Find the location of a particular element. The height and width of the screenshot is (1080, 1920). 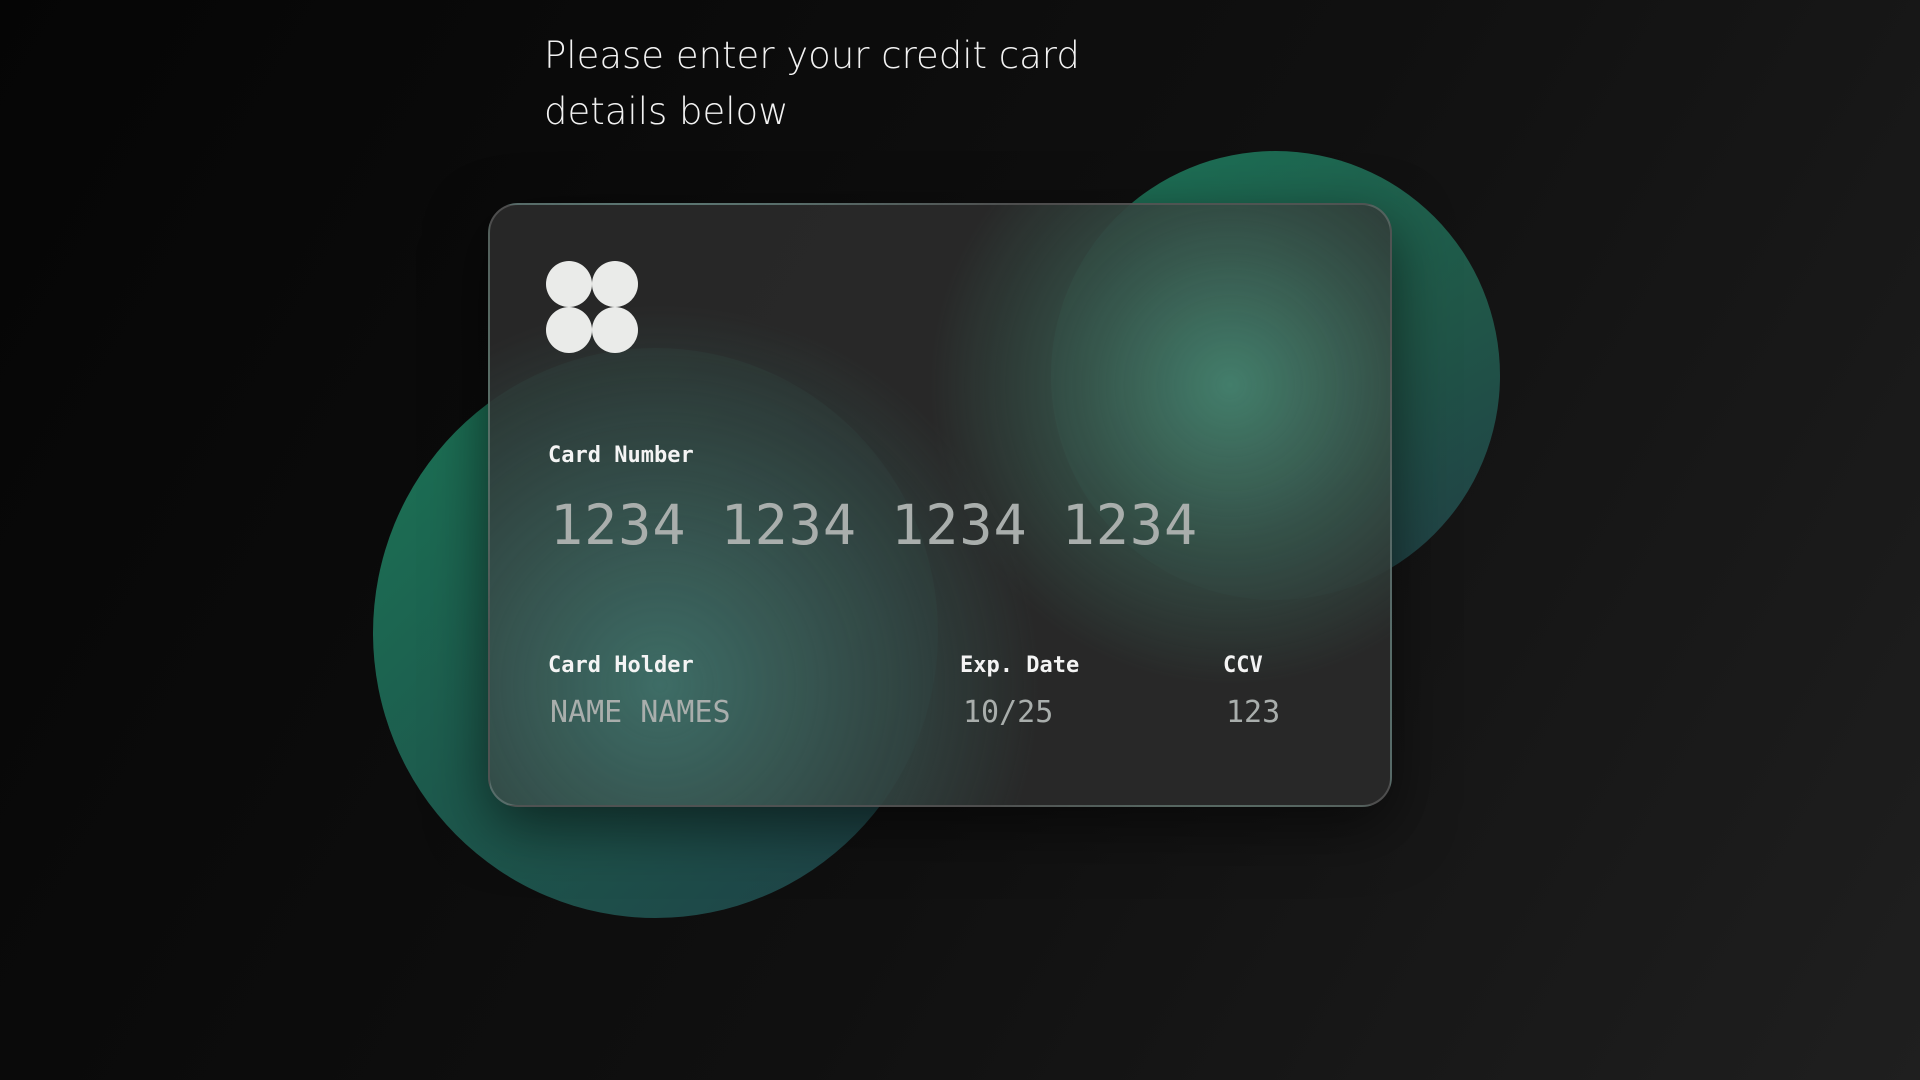

exp-date-input is located at coordinates (1063, 712).